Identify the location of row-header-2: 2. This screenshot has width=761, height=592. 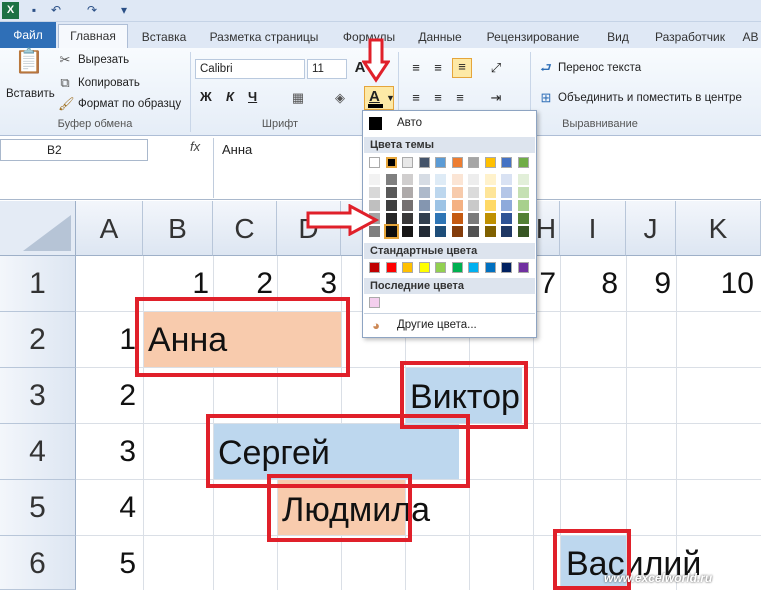
(38, 340).